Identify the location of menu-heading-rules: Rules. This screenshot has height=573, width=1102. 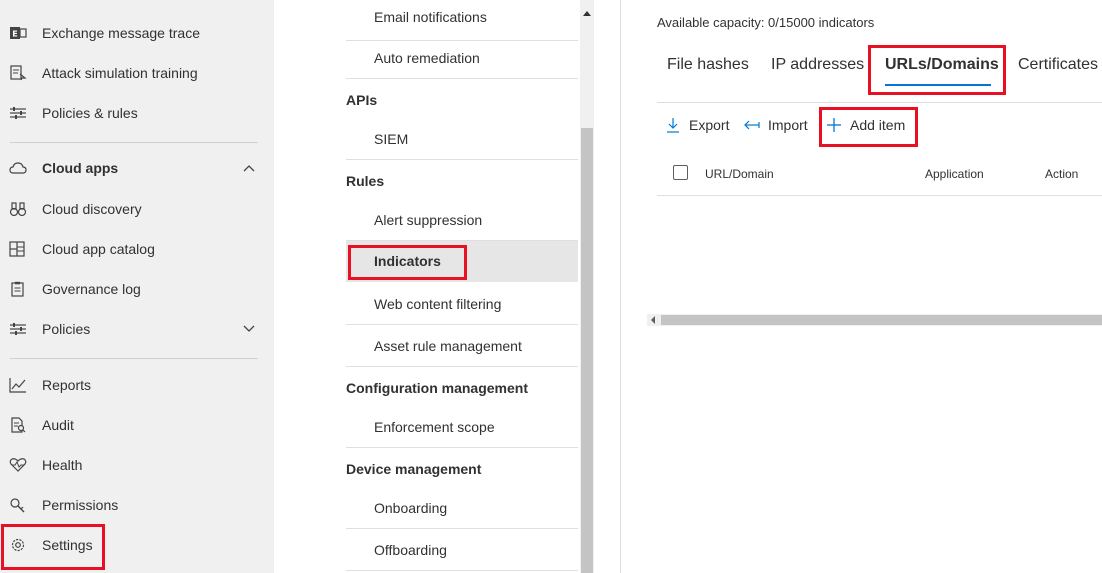
(365, 181).